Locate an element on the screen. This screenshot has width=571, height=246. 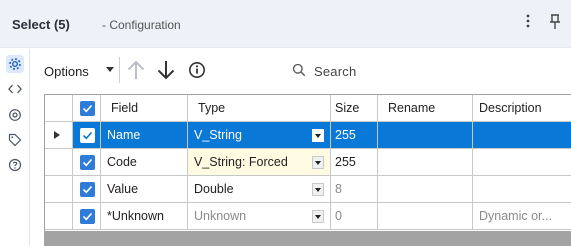
left-sidebar is located at coordinates (15, 147).